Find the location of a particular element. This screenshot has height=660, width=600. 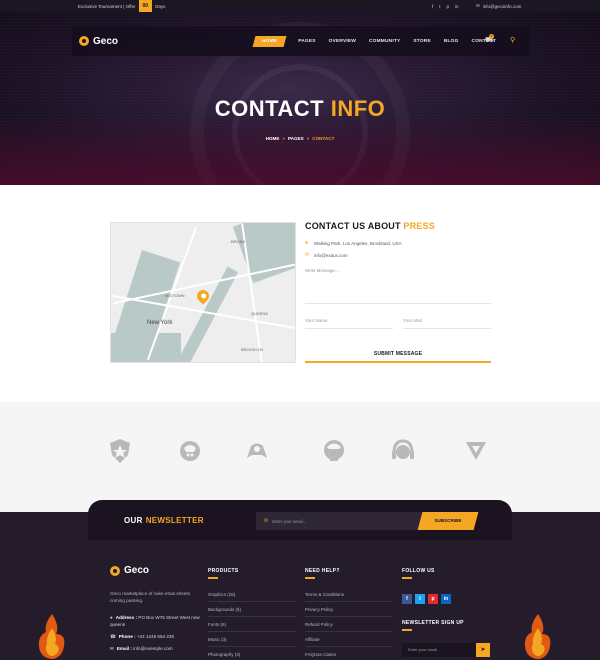

nav-item-blog: BLOG is located at coordinates (451, 41).